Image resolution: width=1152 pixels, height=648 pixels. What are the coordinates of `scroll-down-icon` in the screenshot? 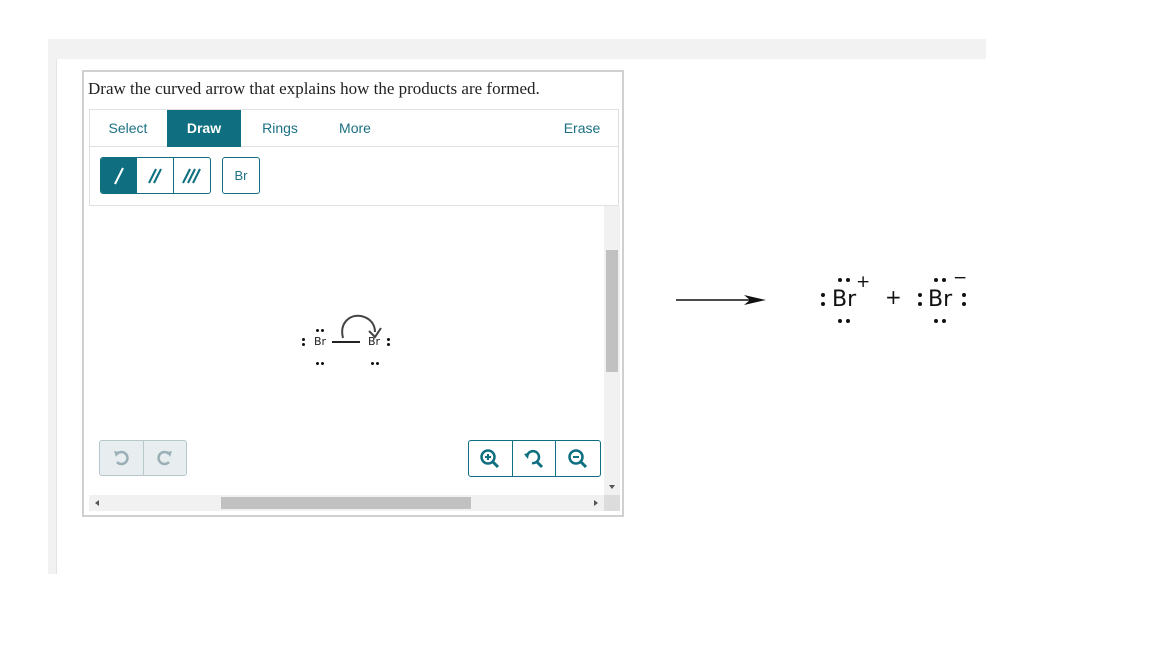 It's located at (612, 487).